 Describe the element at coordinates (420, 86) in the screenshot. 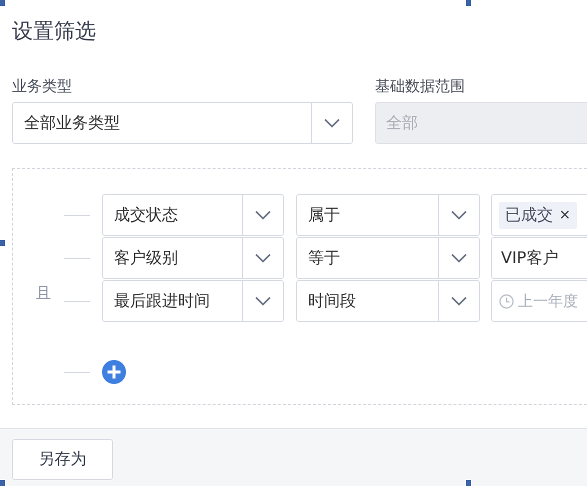

I see `field-label: 基础数据范围` at that location.